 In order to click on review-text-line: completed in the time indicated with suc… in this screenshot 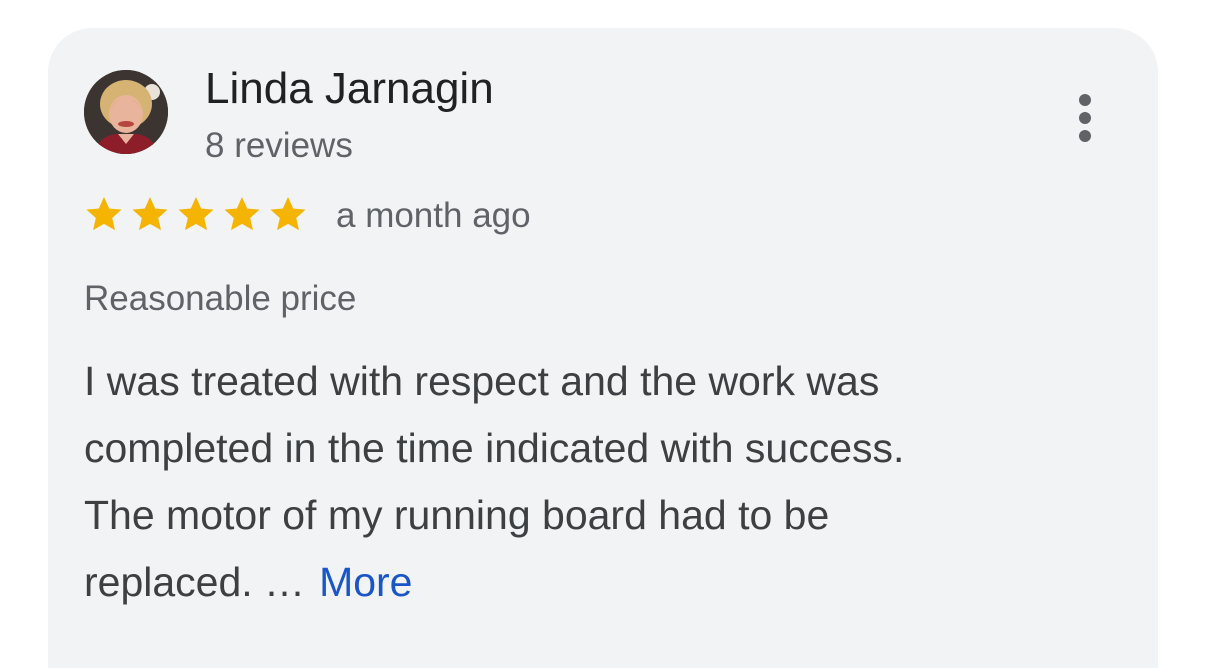, I will do `click(494, 448)`.